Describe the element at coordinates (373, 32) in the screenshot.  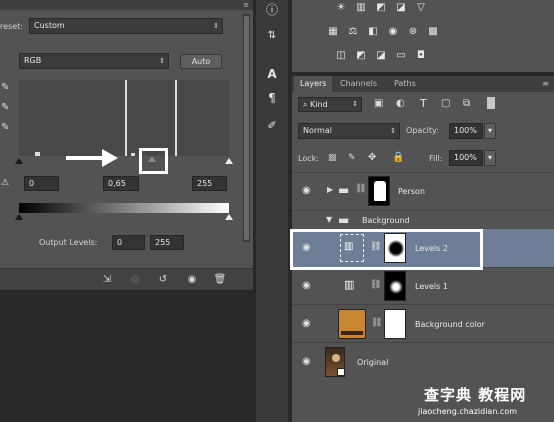
I see `black-white-icon: ◧` at that location.